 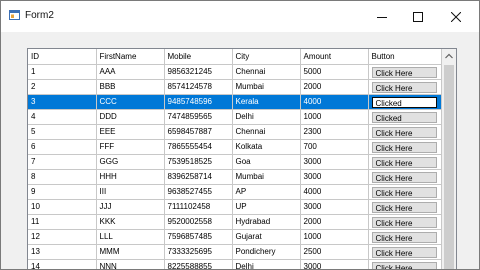 I want to click on cell-id: 5, so click(x=62, y=132).